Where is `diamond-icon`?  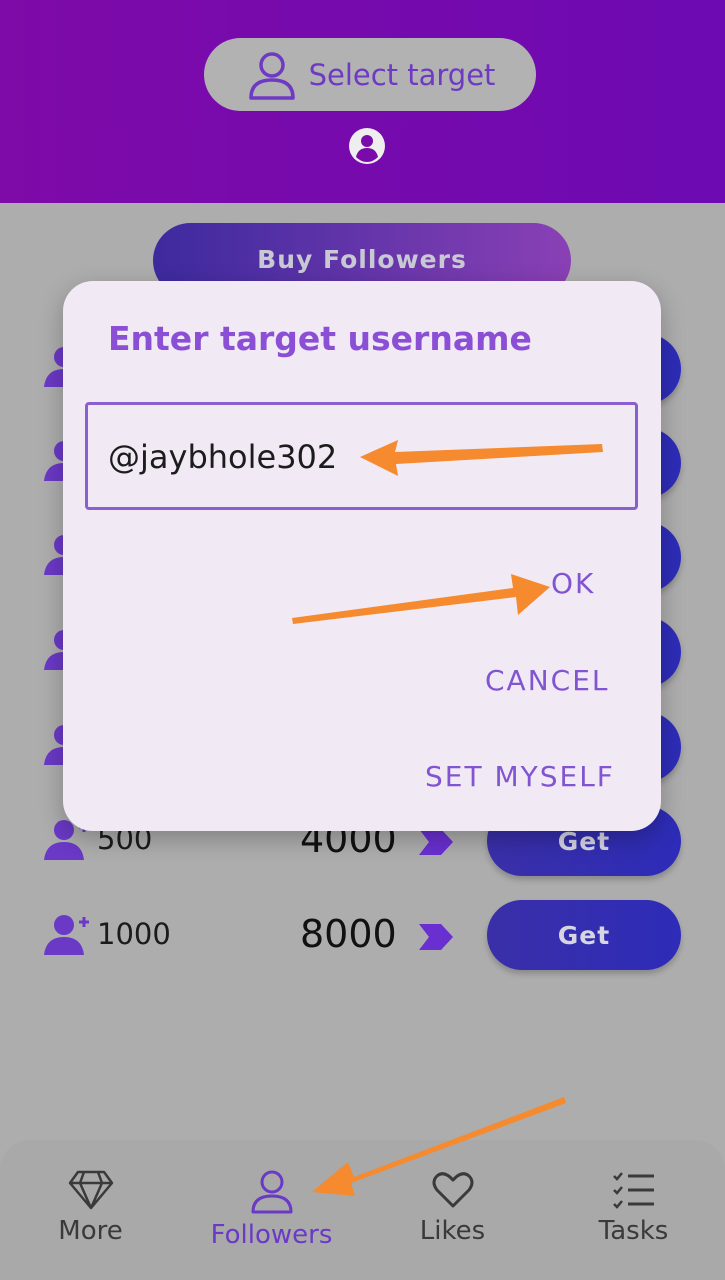
diamond-icon is located at coordinates (90, 1190).